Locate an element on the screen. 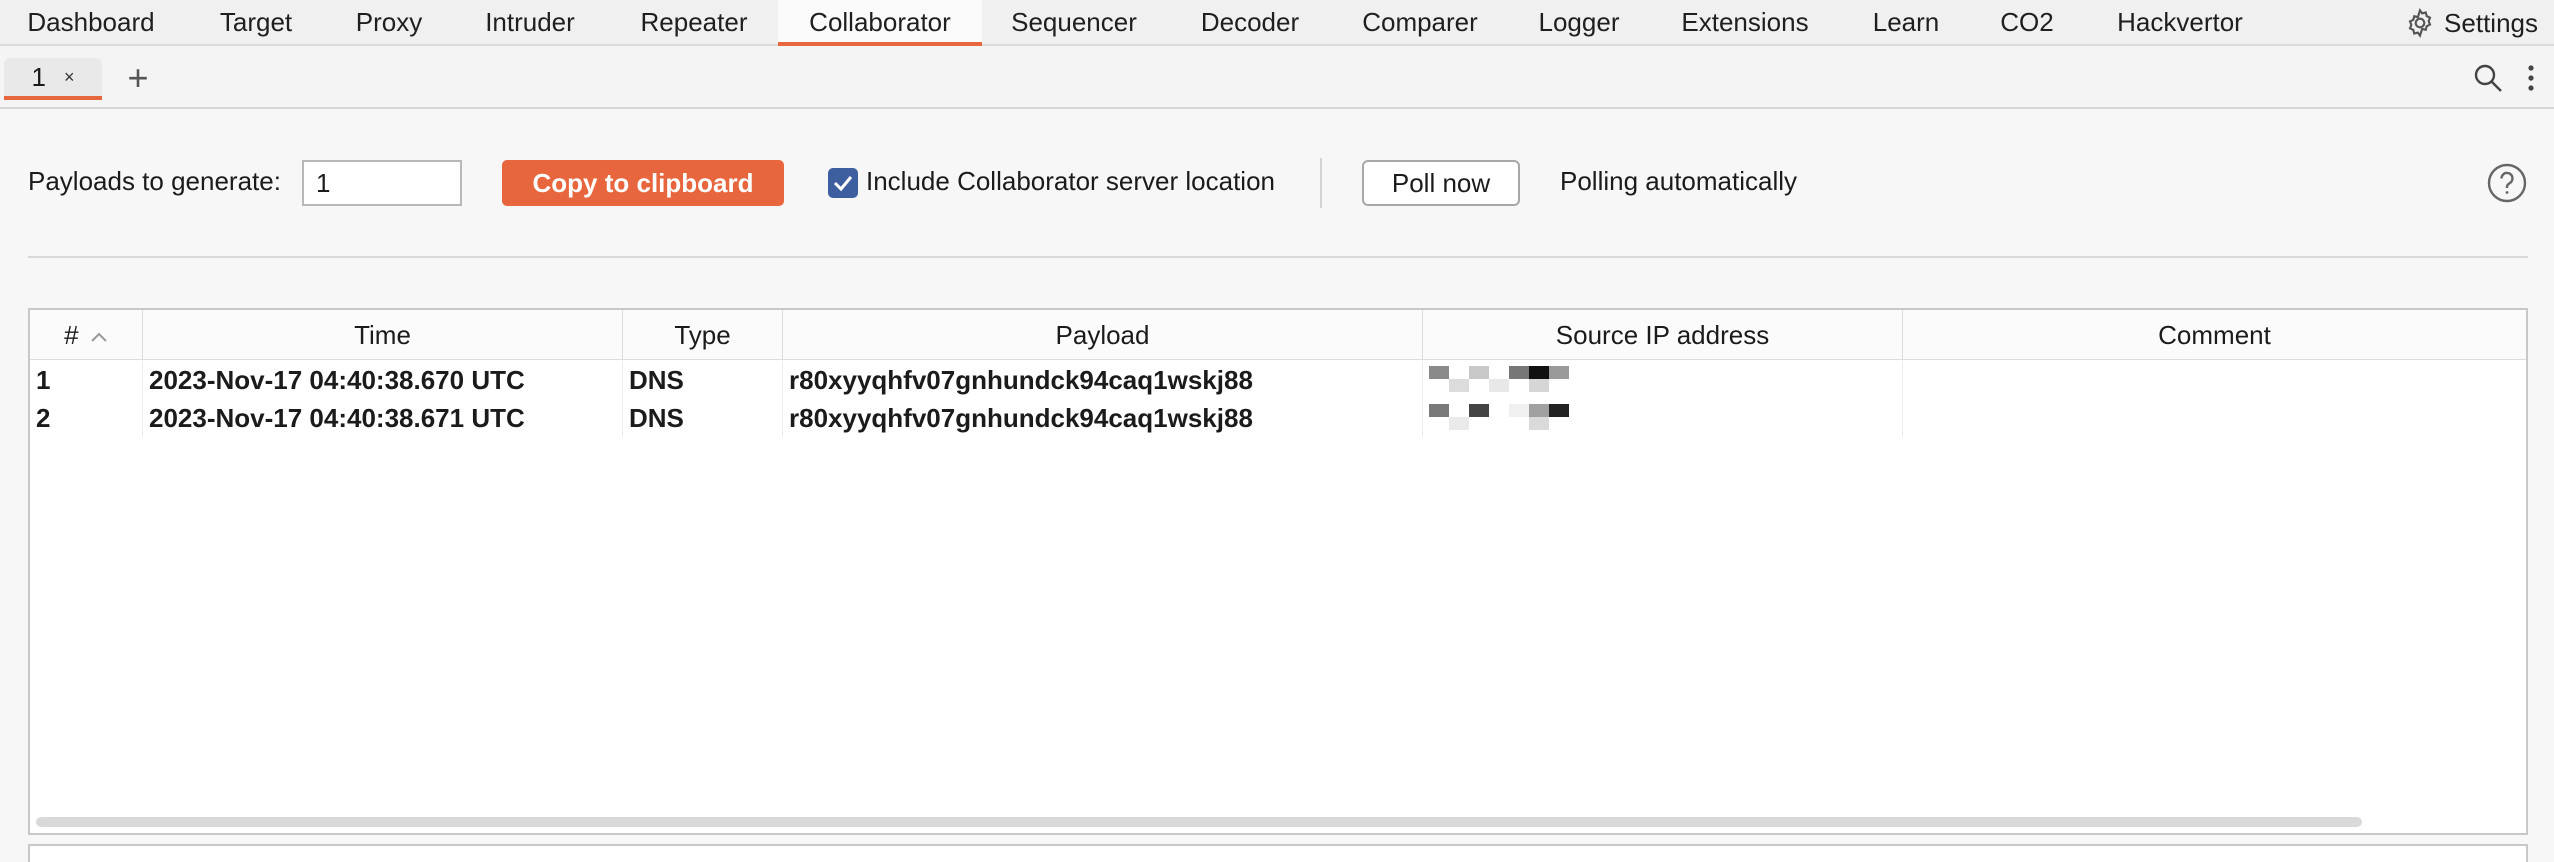 The height and width of the screenshot is (862, 2554). column-header-payload: Payload is located at coordinates (1103, 335).